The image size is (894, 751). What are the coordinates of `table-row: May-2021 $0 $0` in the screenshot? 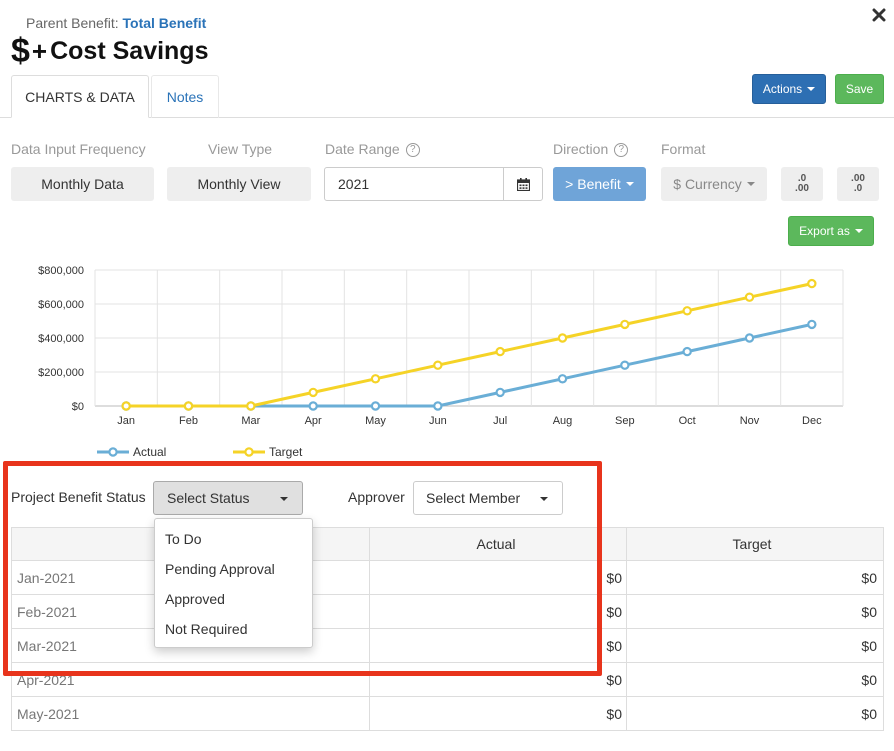 It's located at (447, 714).